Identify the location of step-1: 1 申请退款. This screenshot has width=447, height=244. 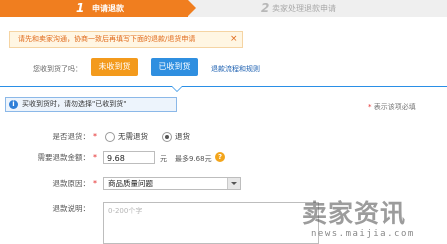
(94, 8).